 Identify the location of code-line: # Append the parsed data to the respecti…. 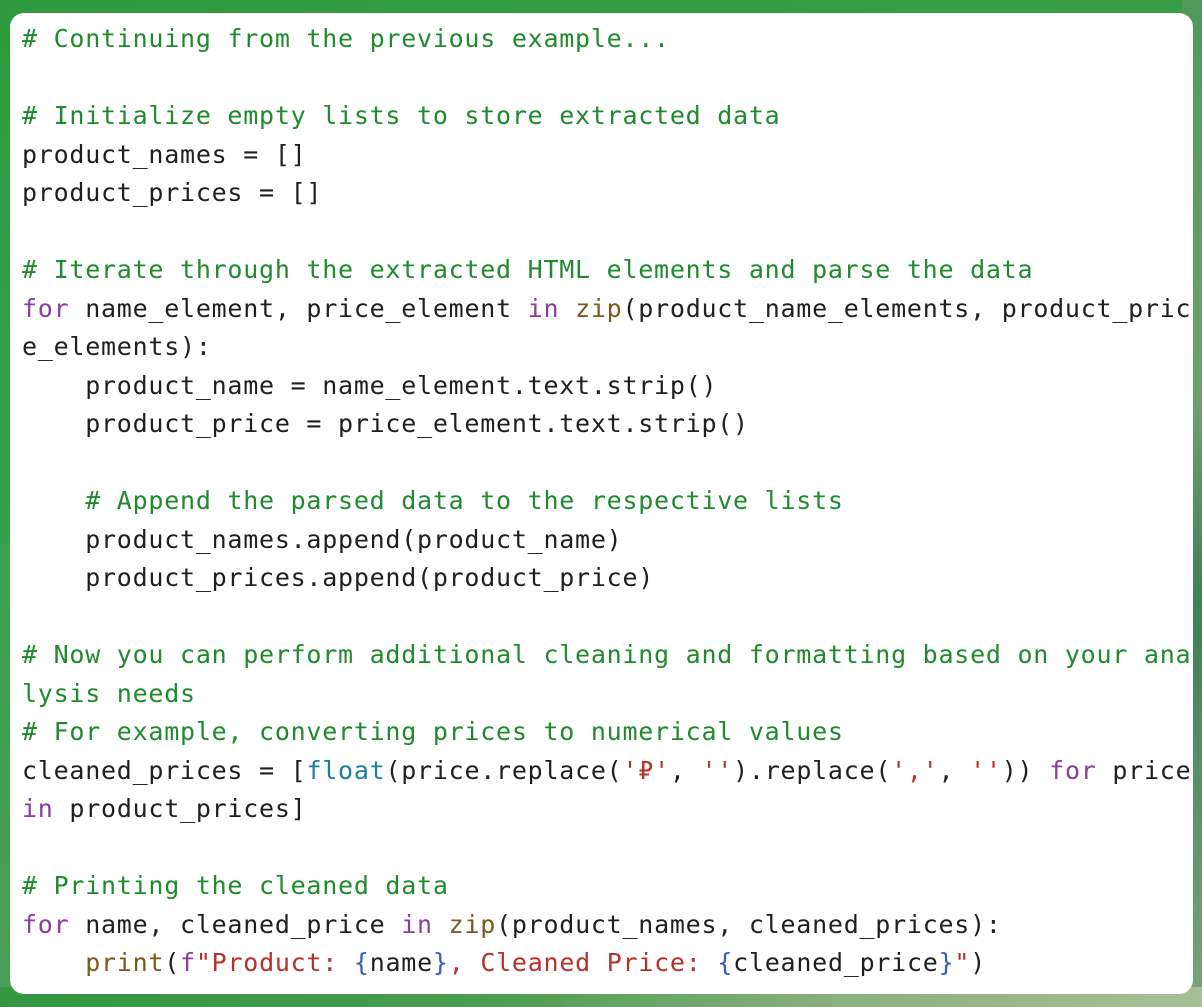
(606, 501).